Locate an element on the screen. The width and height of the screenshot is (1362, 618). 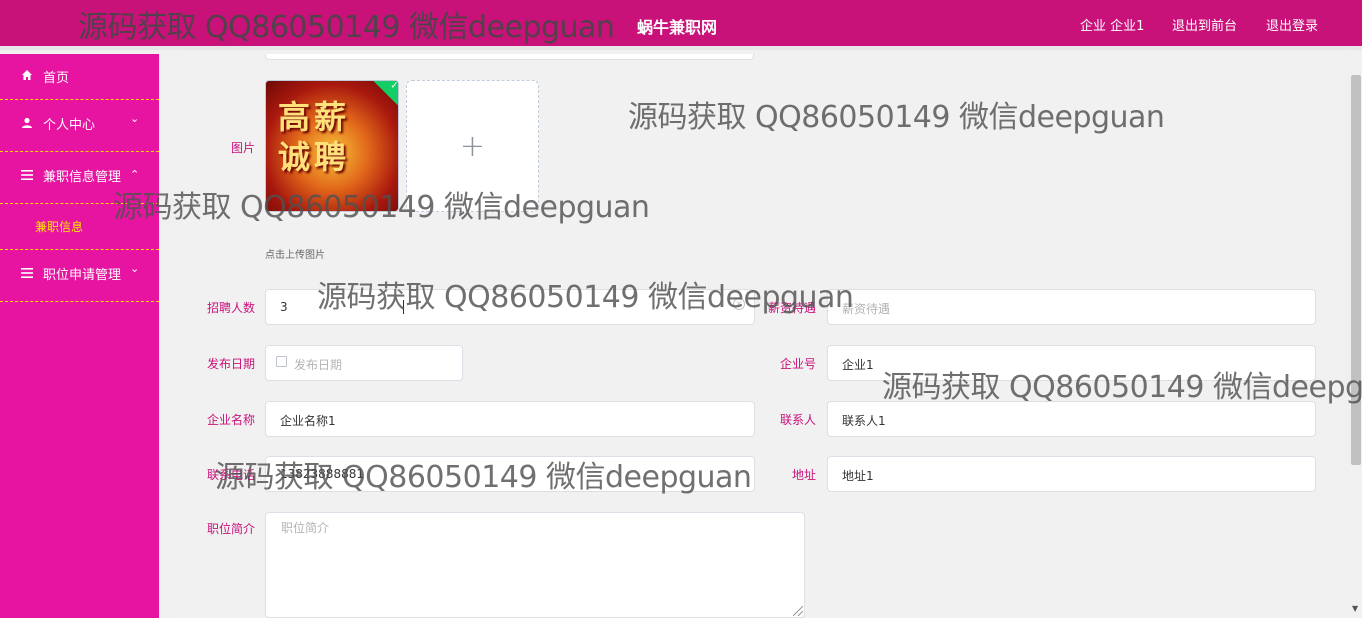
salary-label: 薪资待遇 is located at coordinates (791, 308).